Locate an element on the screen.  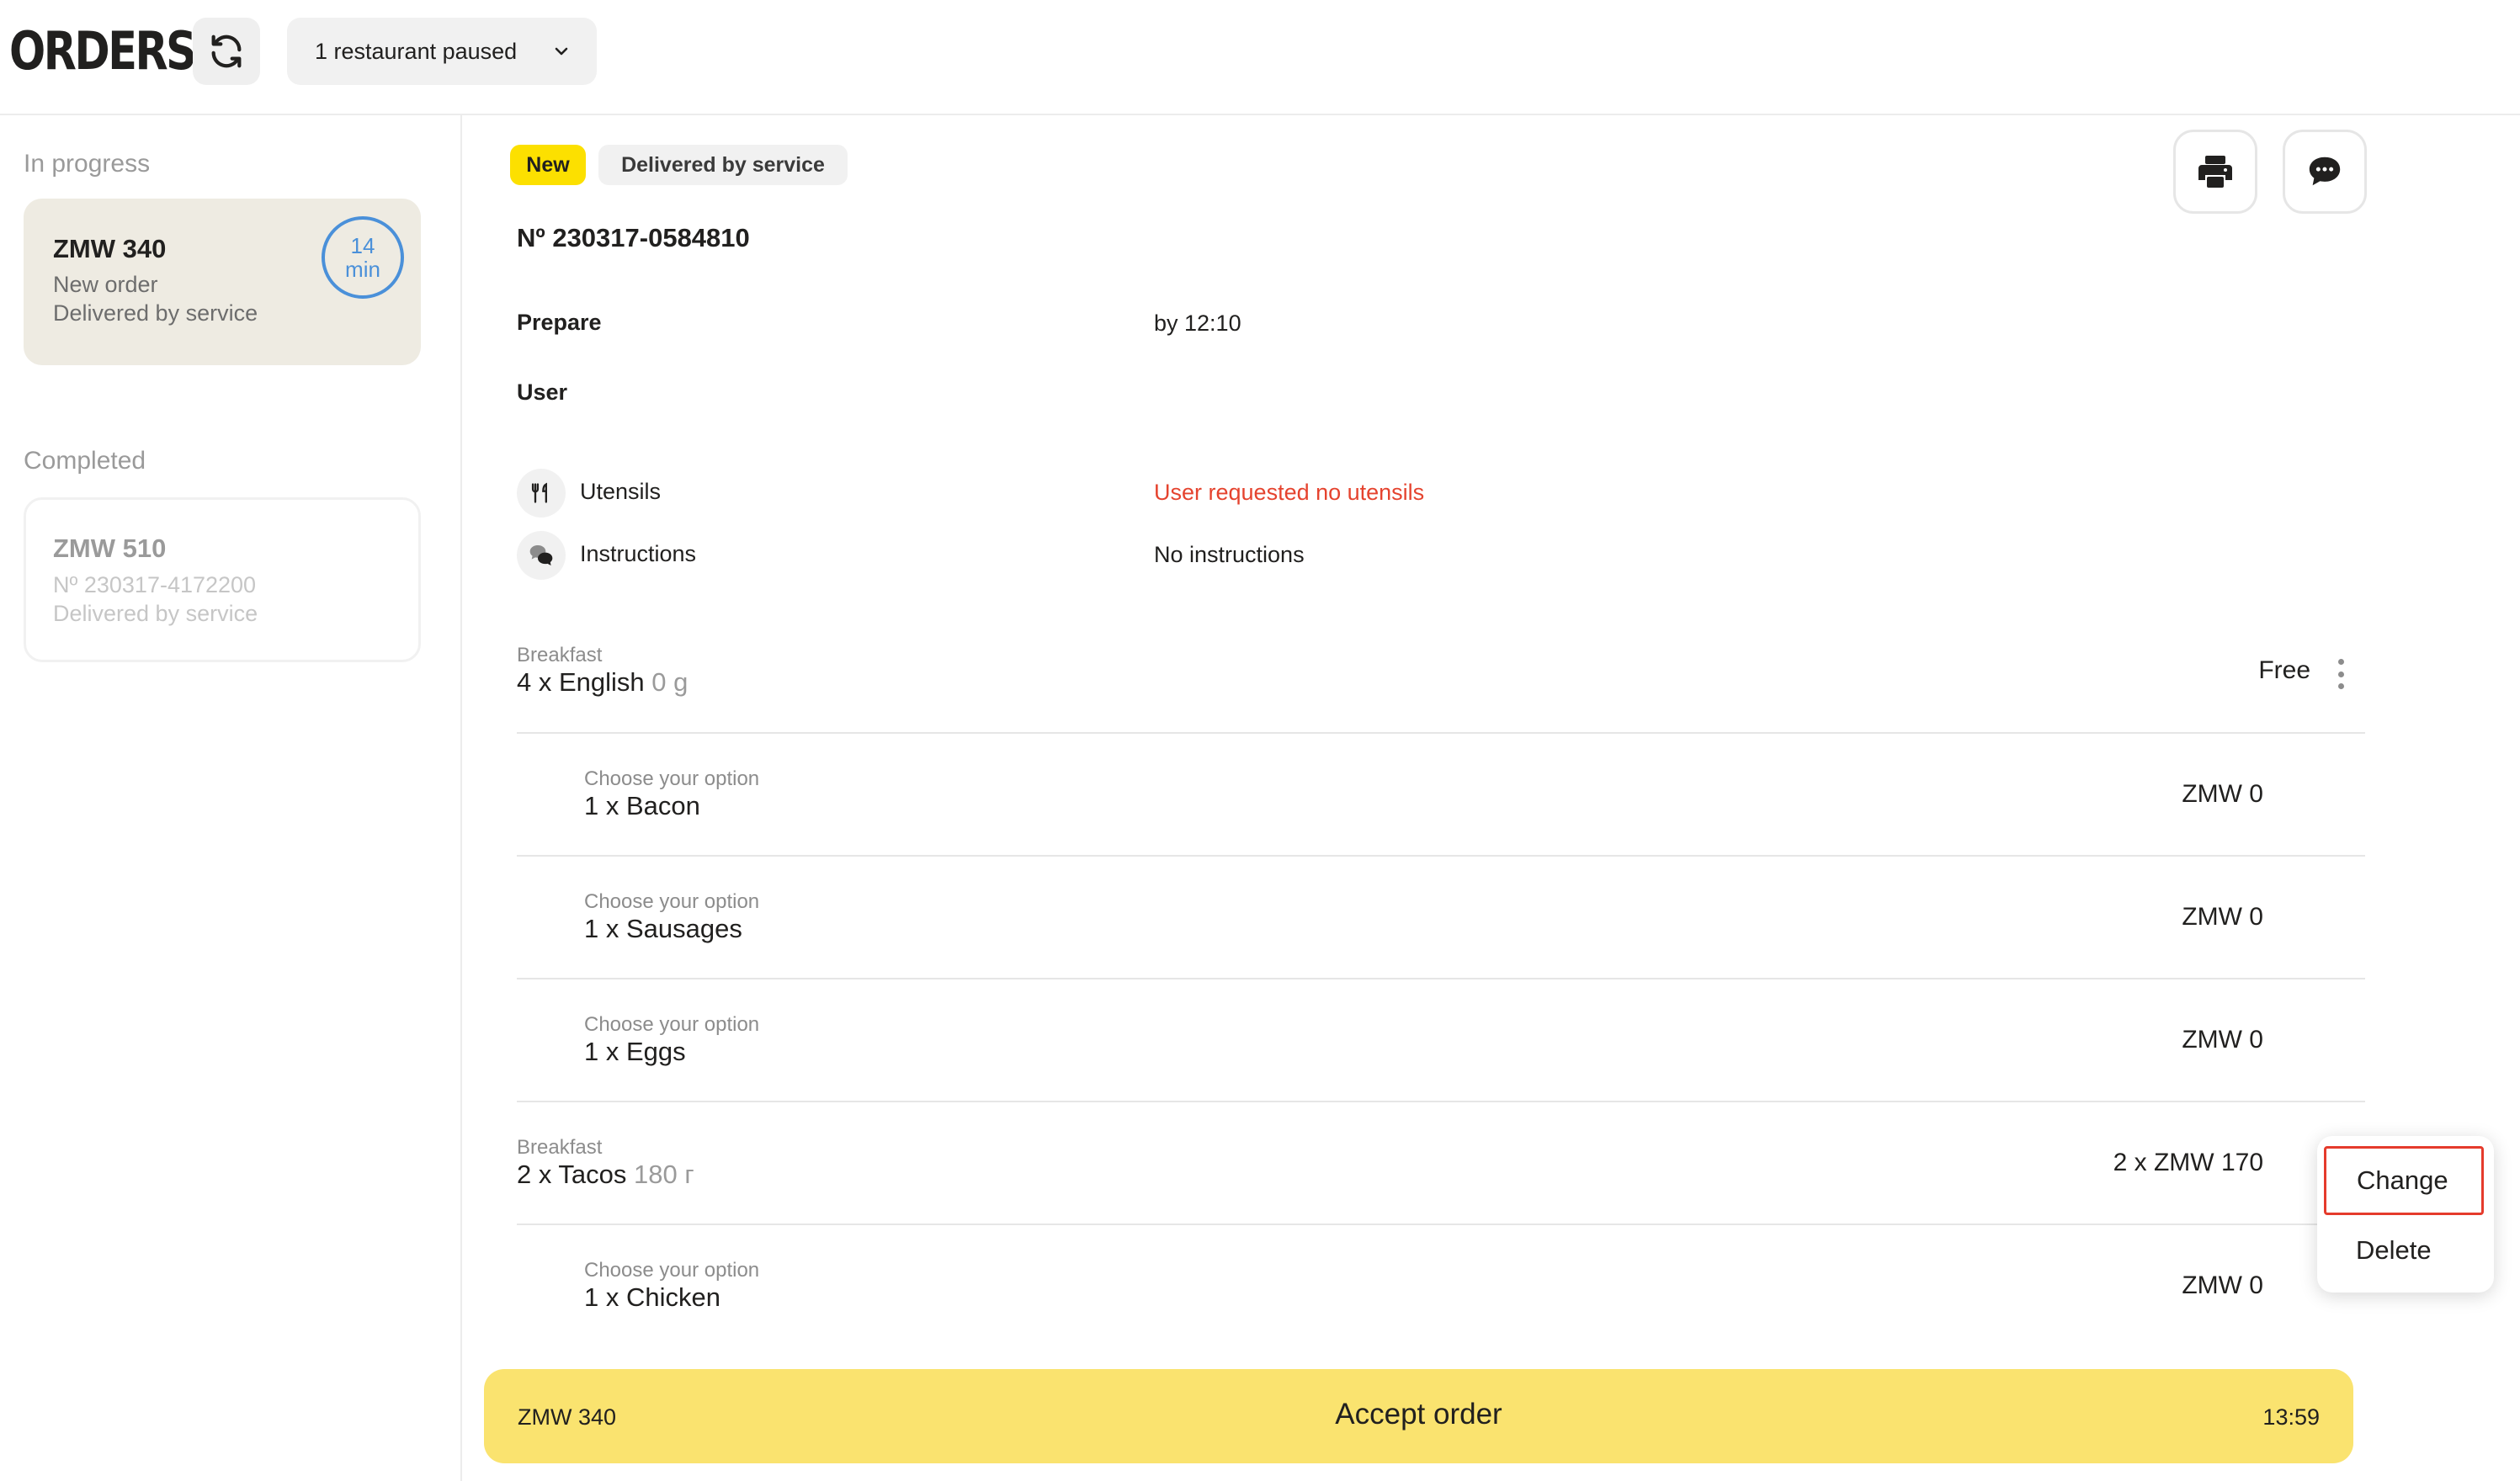
print-button is located at coordinates (2215, 172).